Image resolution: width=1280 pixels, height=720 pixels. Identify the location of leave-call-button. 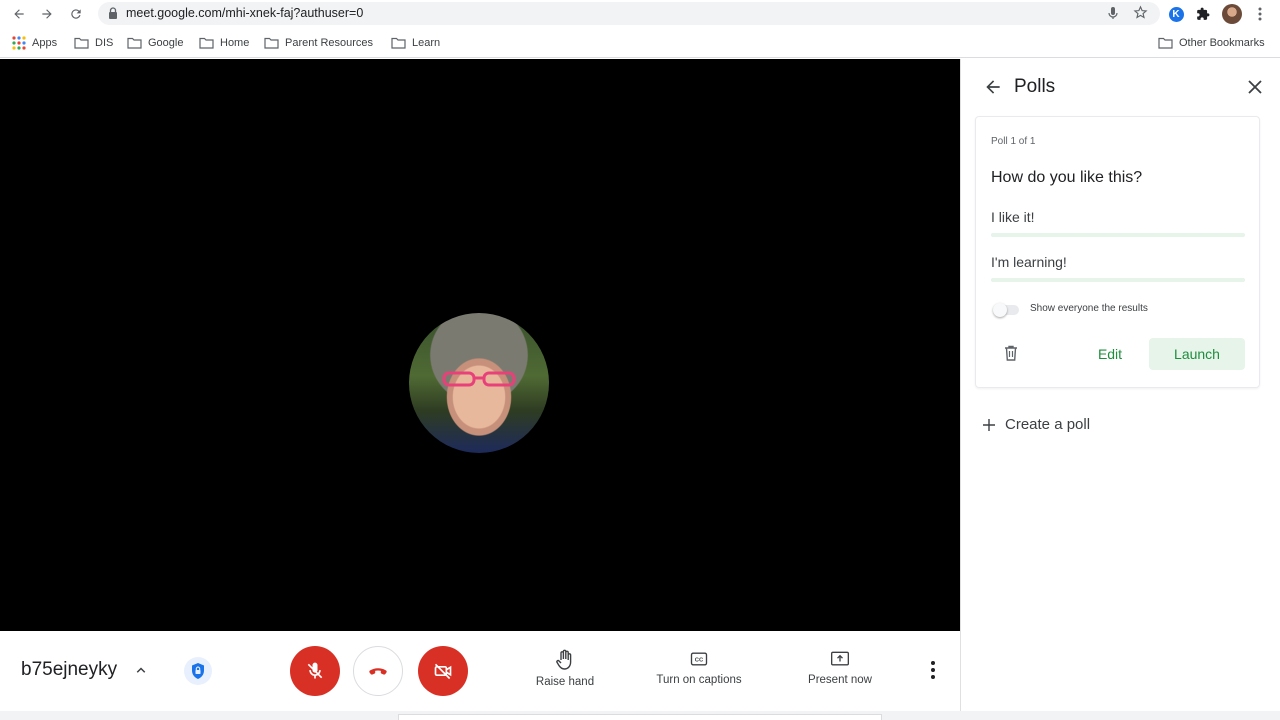
(378, 671).